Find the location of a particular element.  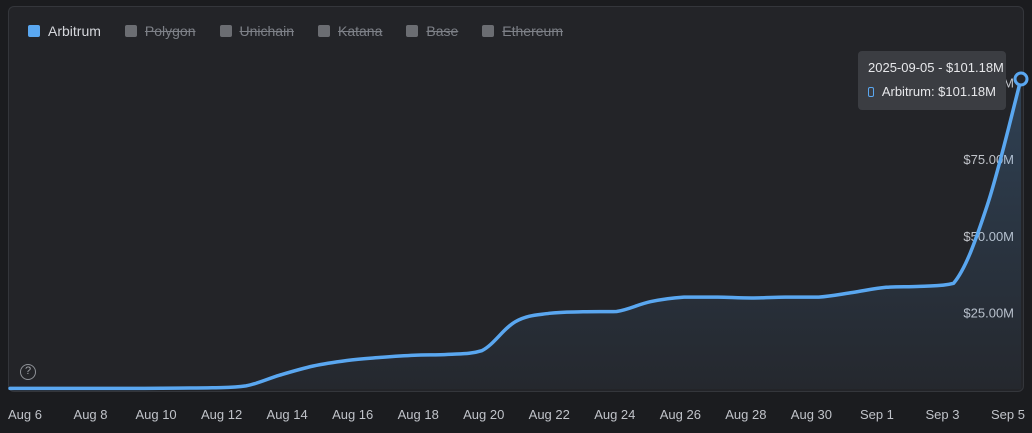

legend-label: Arbitrum is located at coordinates (74, 31).